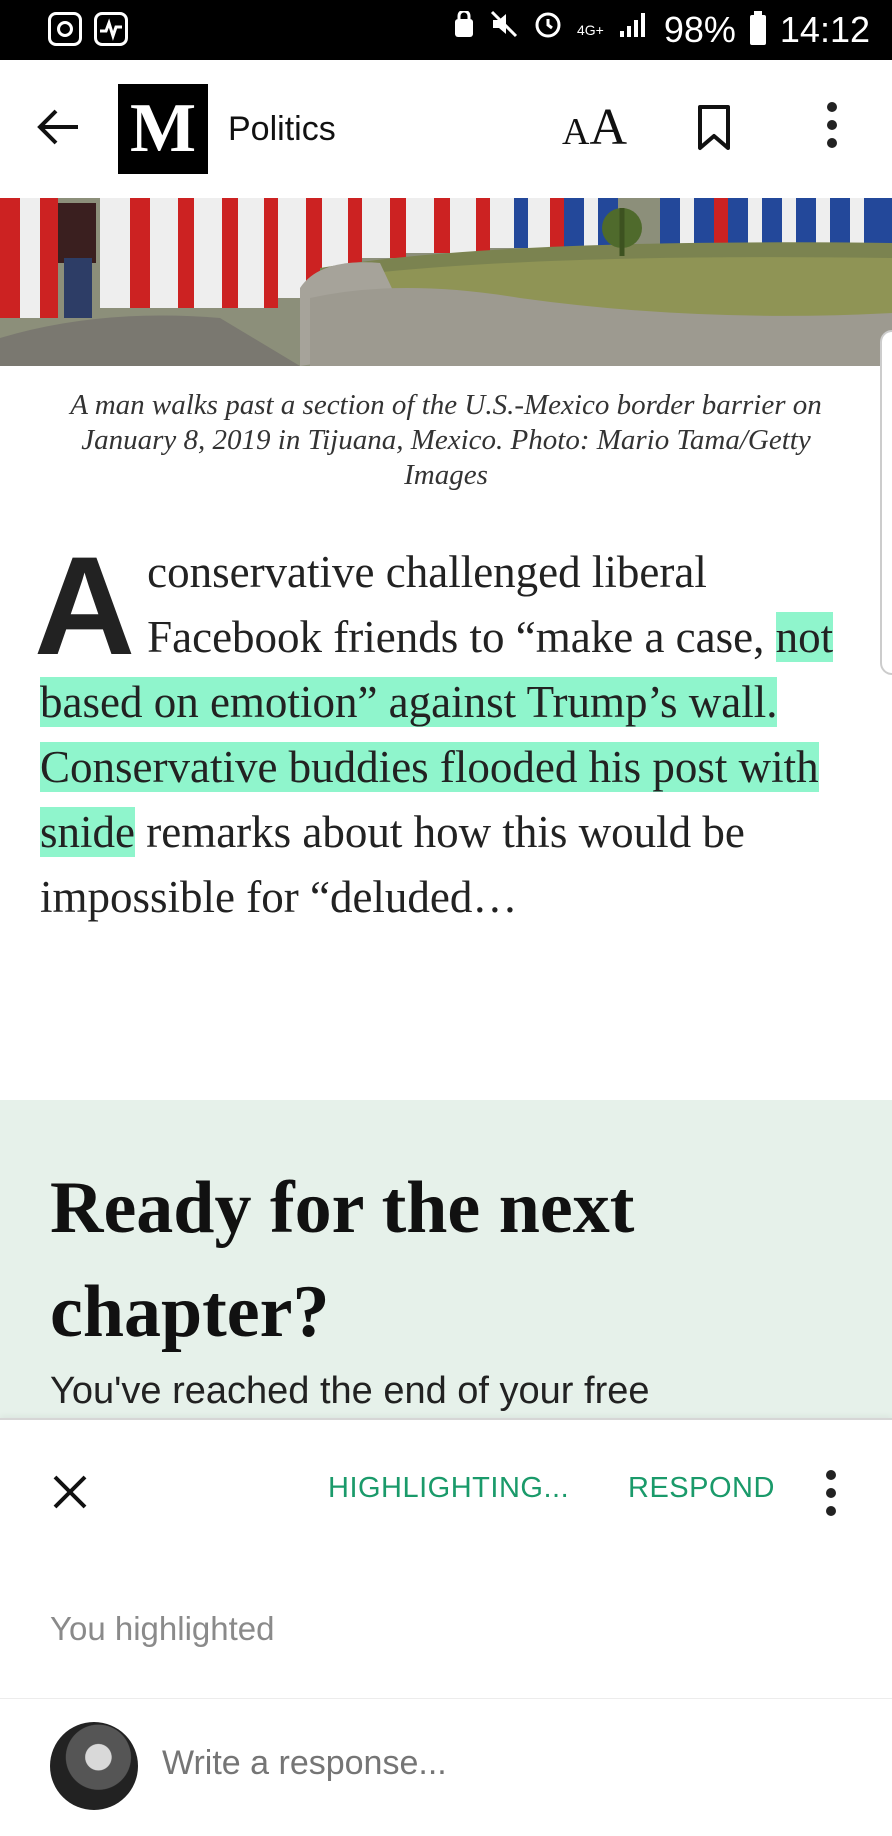  I want to click on network-type: 4G+, so click(590, 30).